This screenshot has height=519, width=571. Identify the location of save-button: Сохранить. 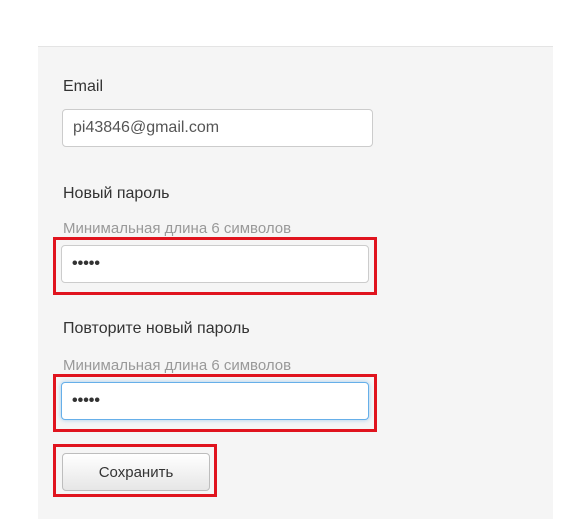
(136, 472).